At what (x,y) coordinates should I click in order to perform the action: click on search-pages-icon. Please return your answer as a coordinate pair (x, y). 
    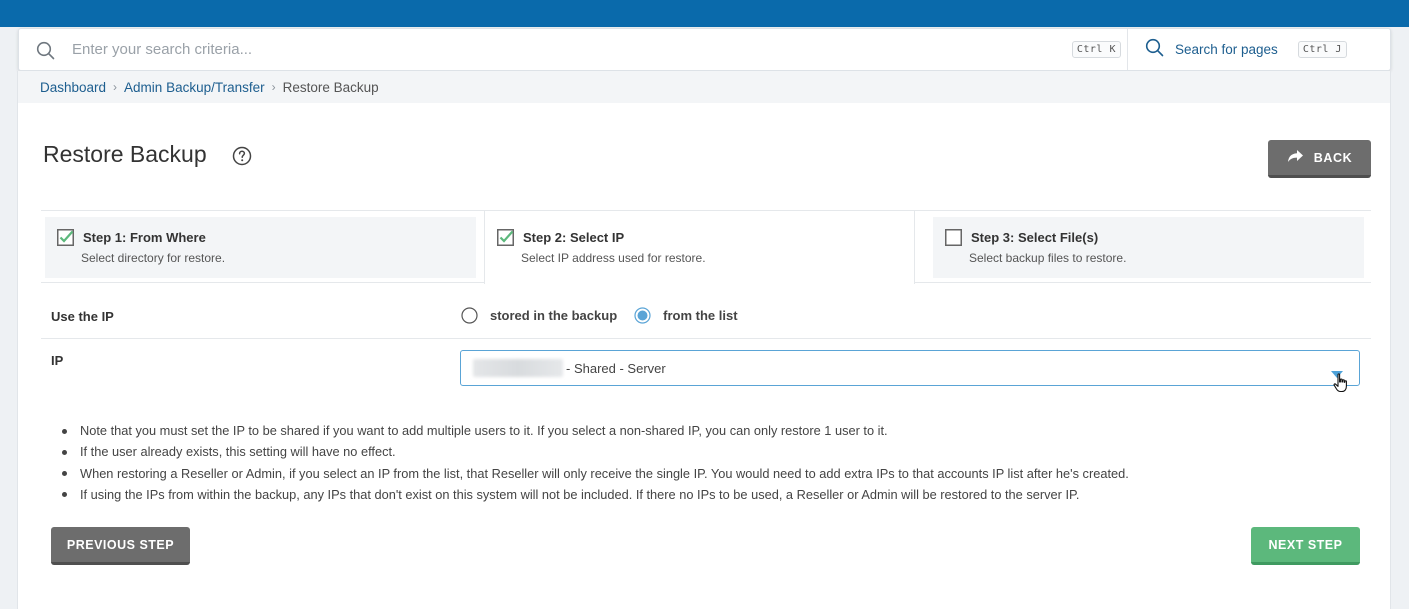
    Looking at the image, I should click on (1154, 50).